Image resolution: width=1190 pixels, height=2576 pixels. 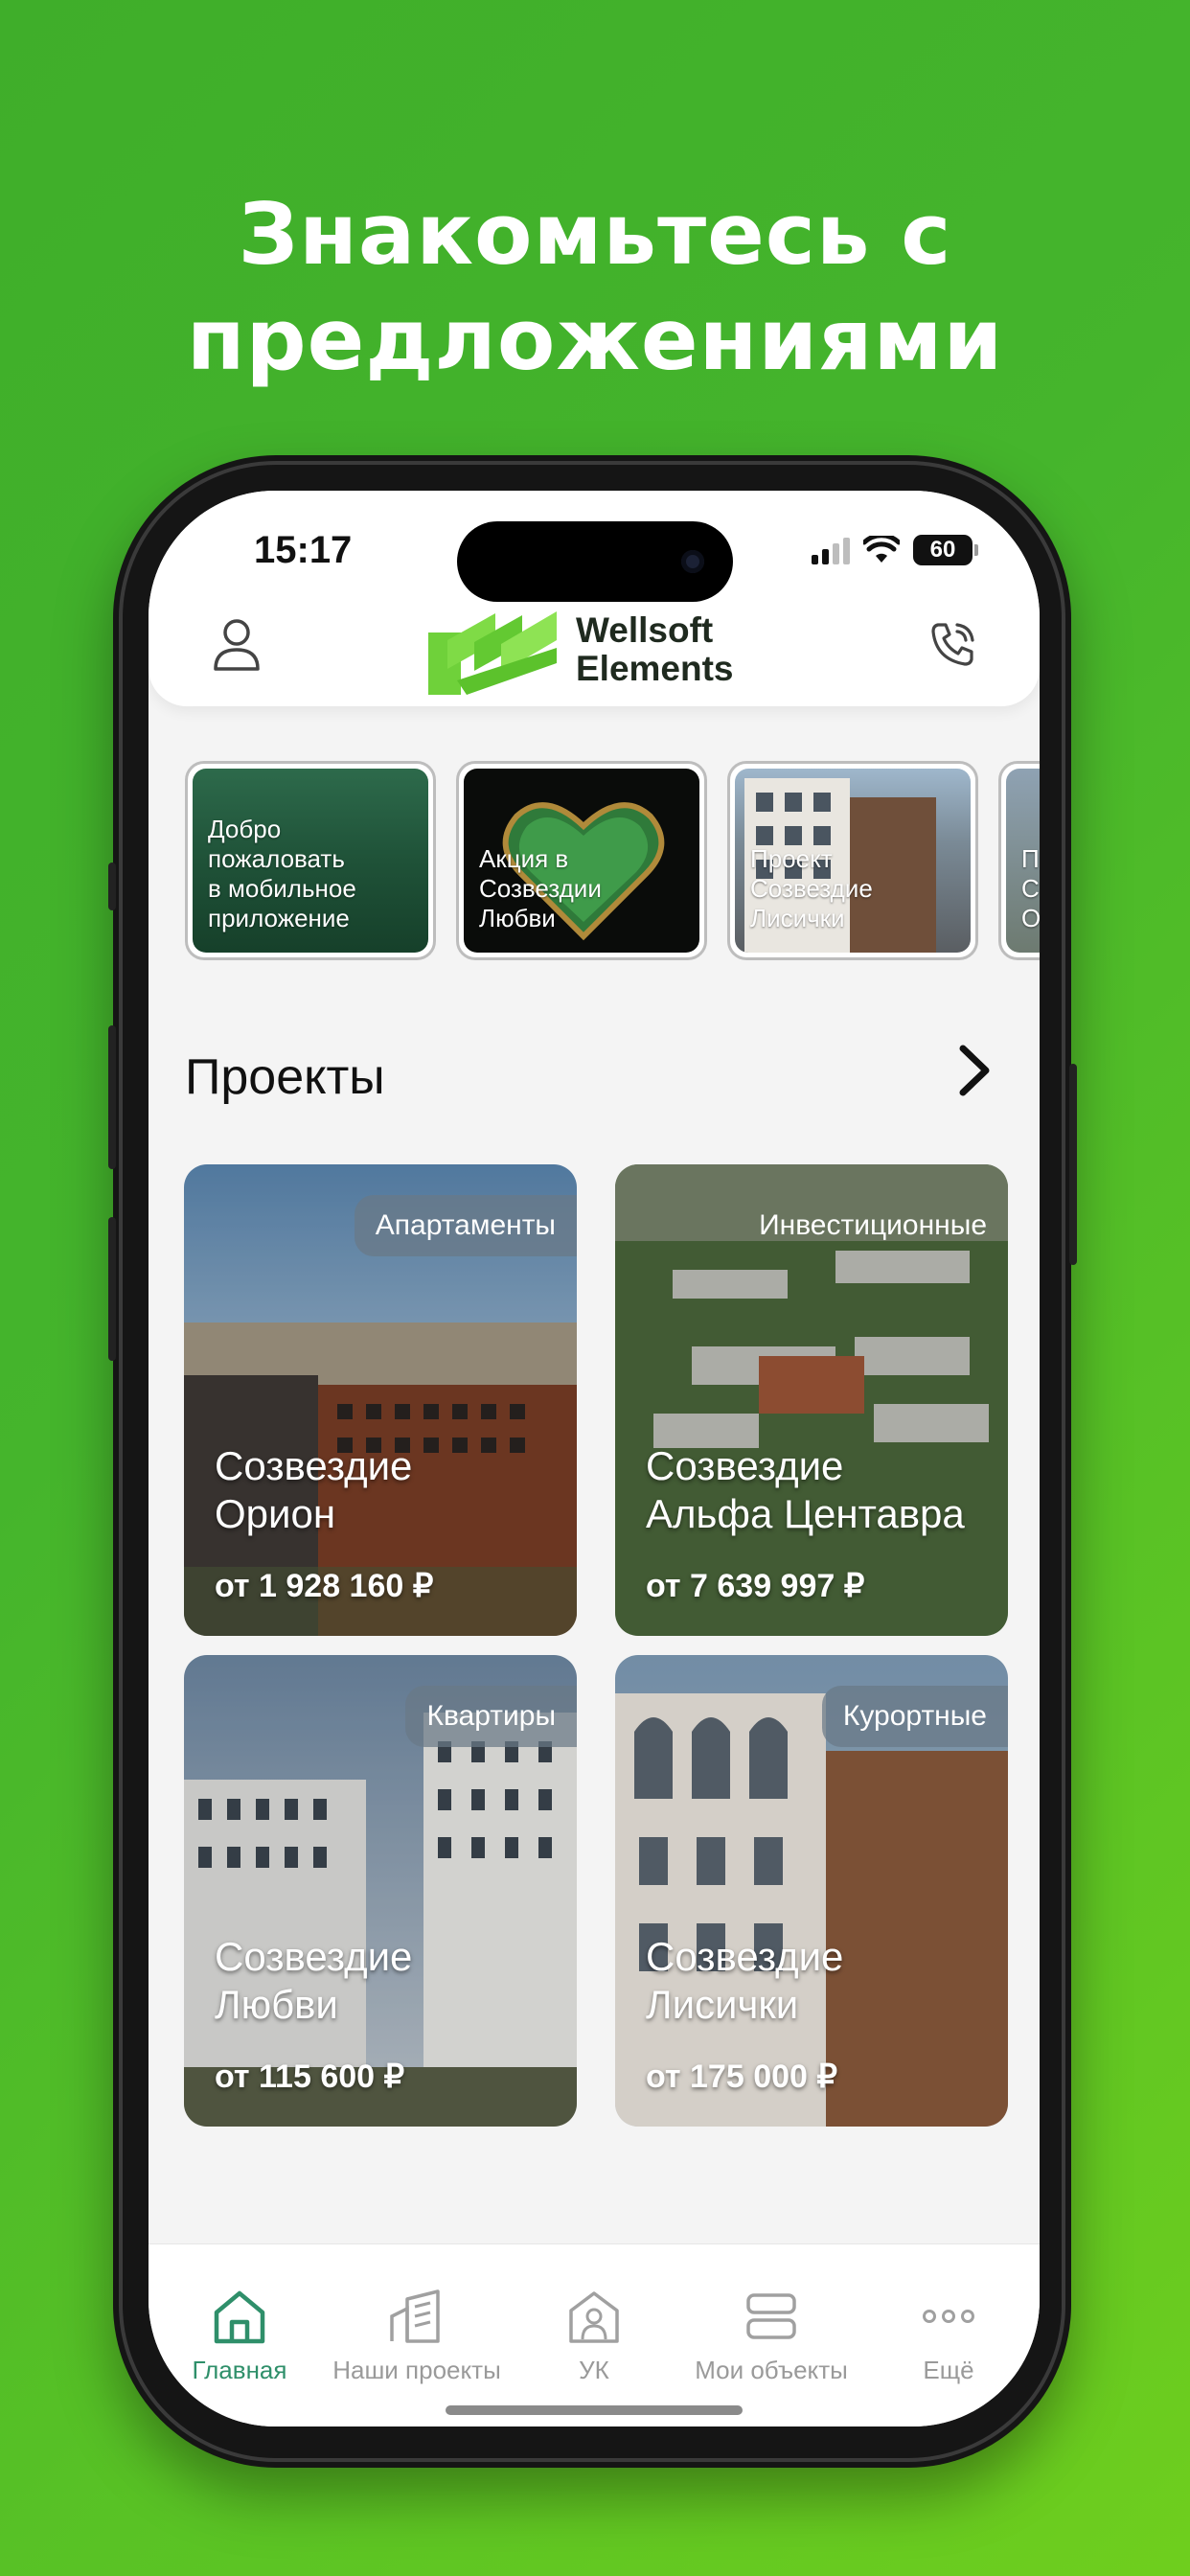 I want to click on logo-line1: Wellsoft, so click(x=645, y=630).